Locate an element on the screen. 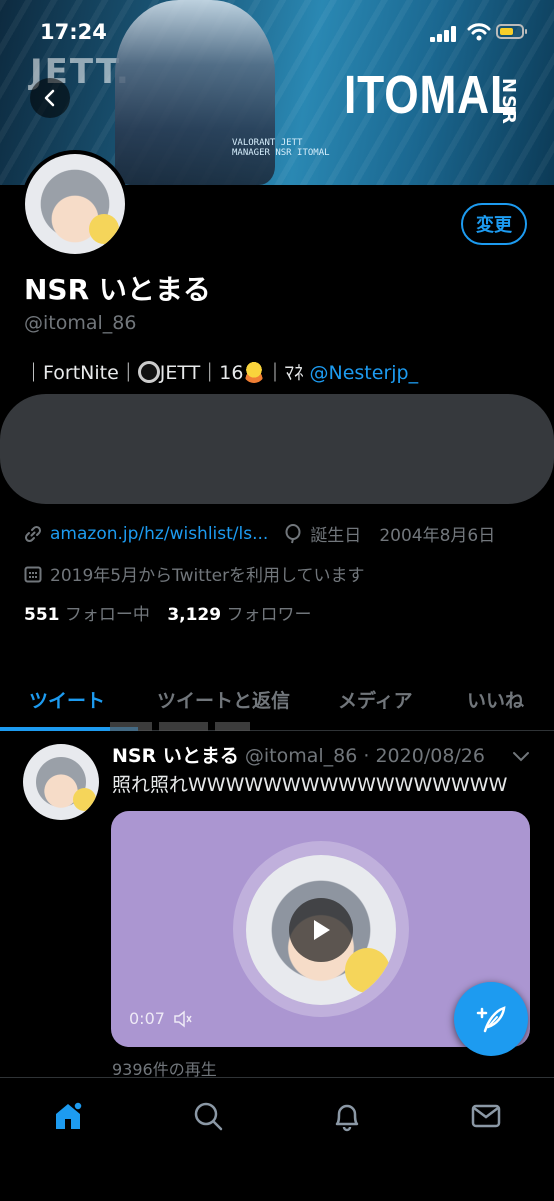  redacted-overlay is located at coordinates (277, 449).